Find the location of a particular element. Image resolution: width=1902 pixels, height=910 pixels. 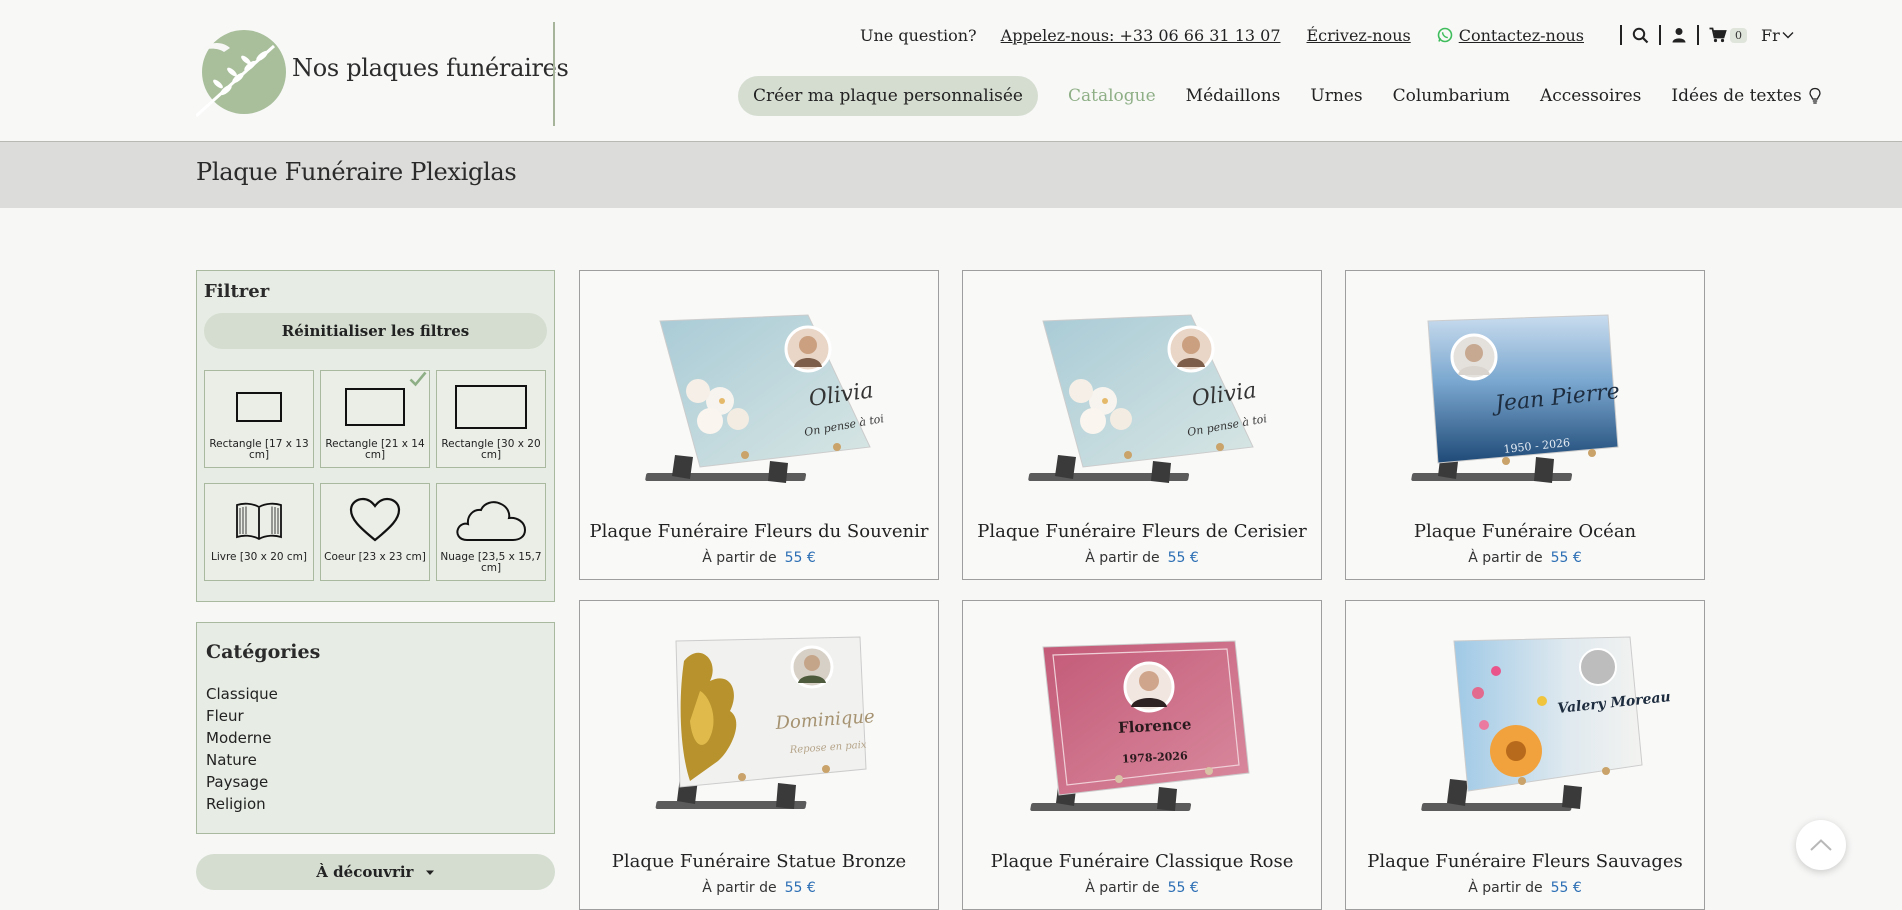

product-name: Plaque Funéraire Statue Bronze is located at coordinates (759, 861).